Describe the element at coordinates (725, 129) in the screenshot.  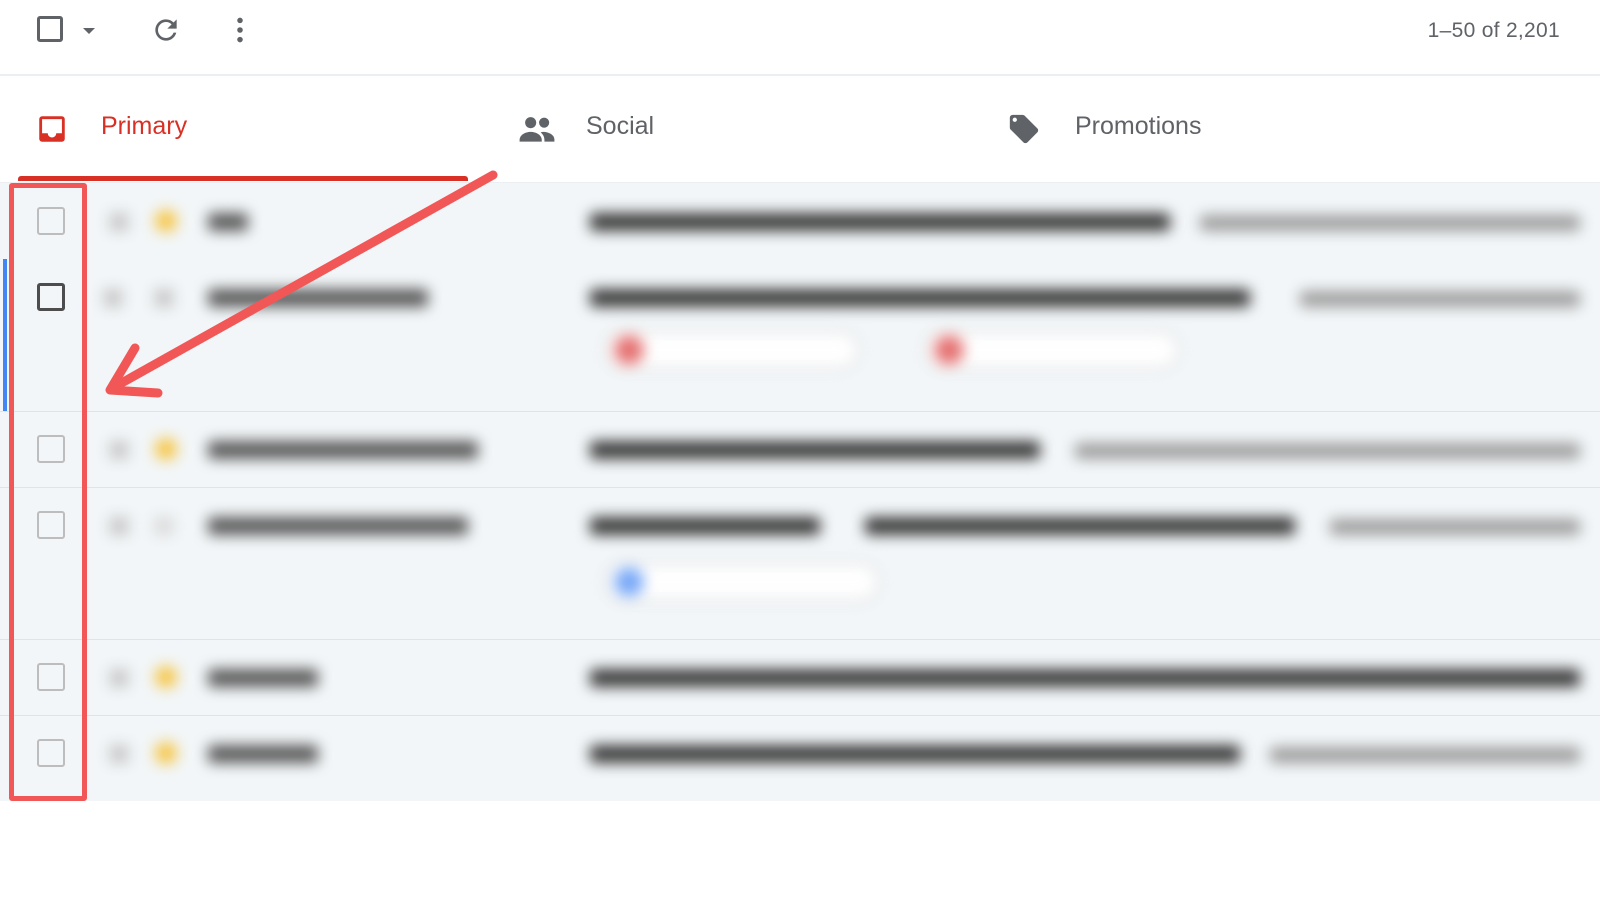
I see `tab-social: Social` at that location.